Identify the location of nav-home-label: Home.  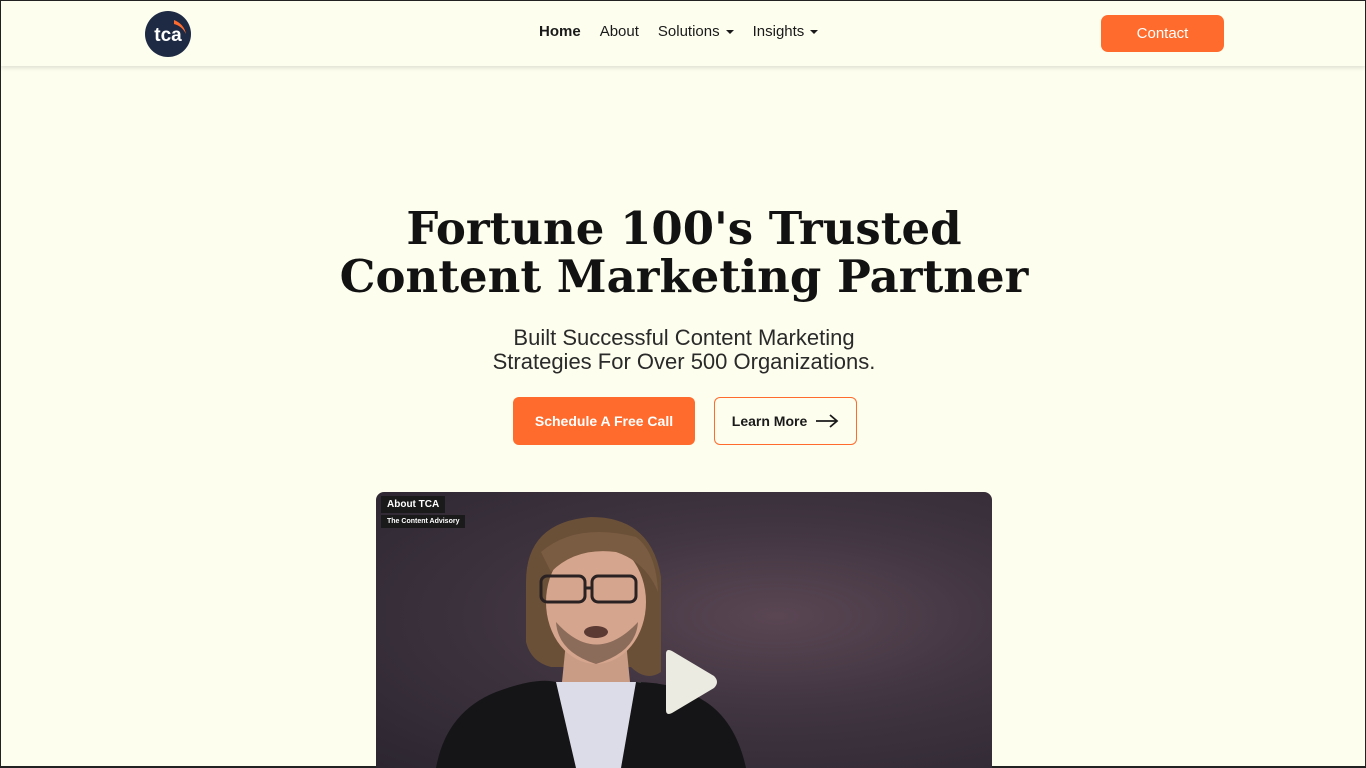
(560, 31).